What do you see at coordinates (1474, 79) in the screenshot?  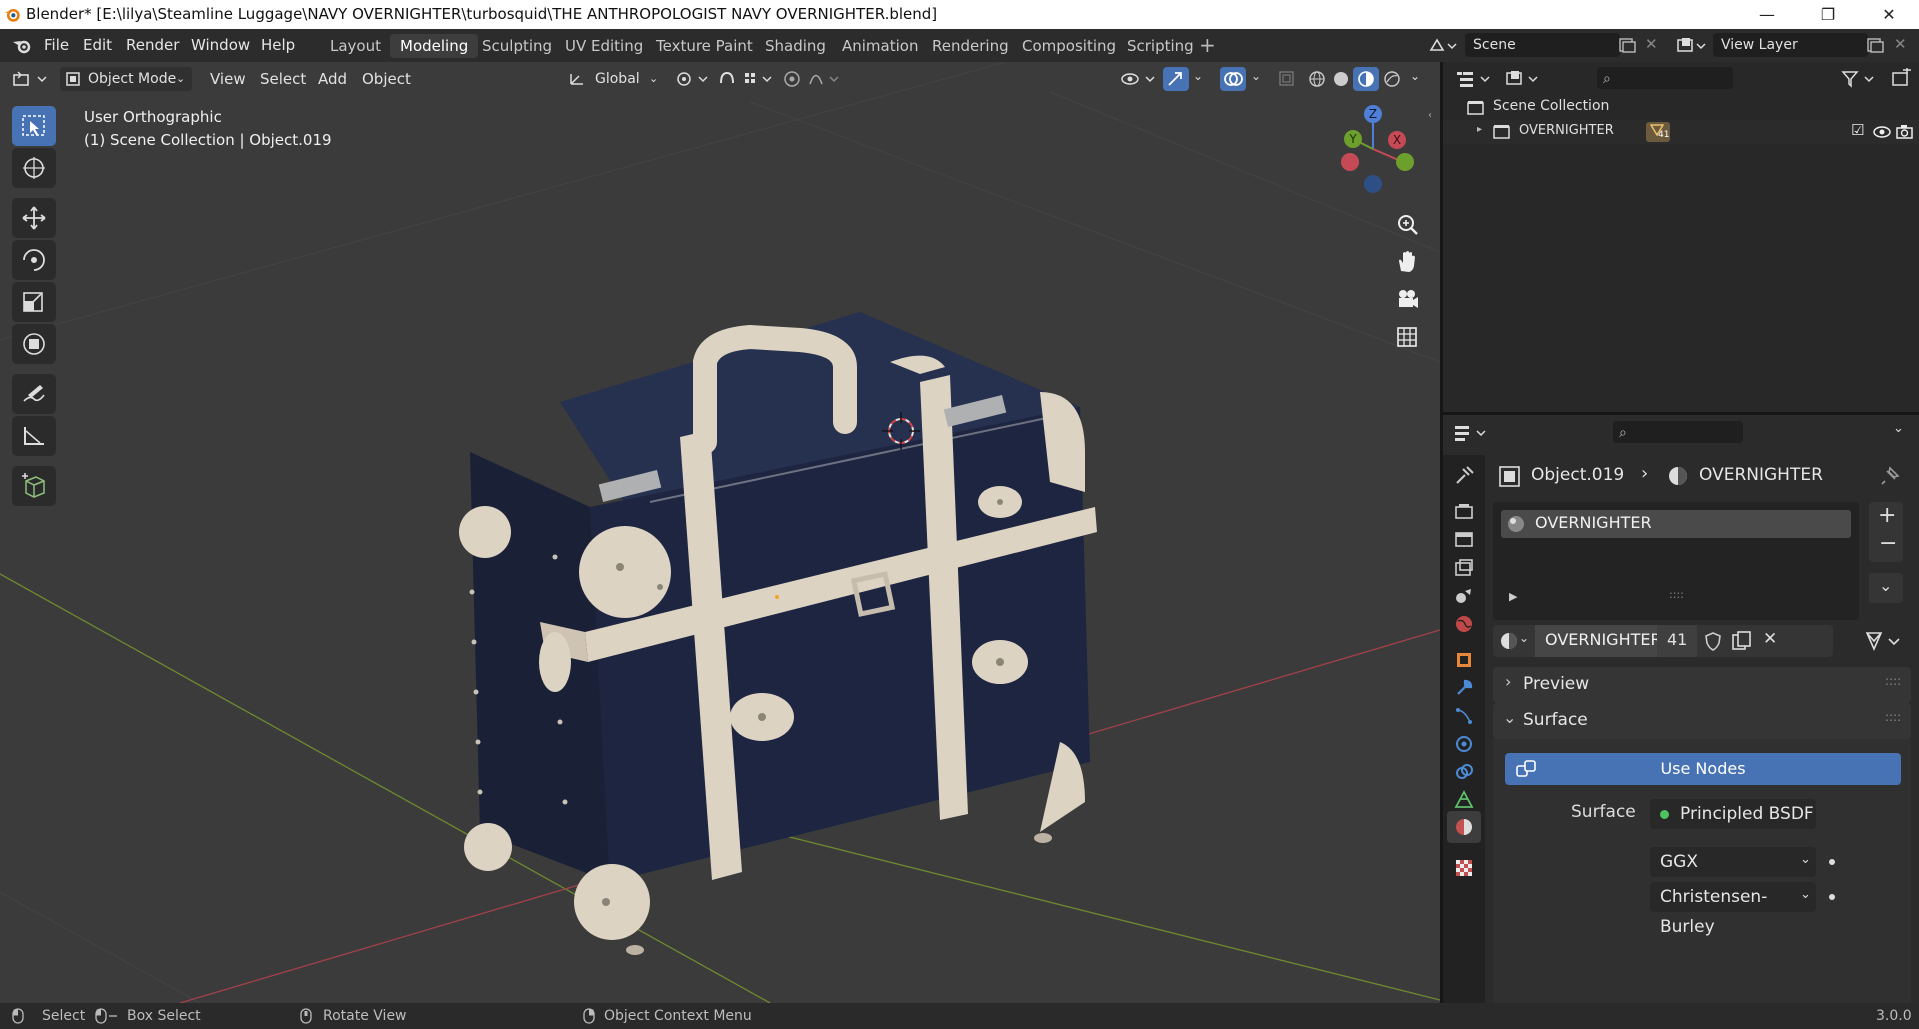 I see `outliner-editor-type-icon` at bounding box center [1474, 79].